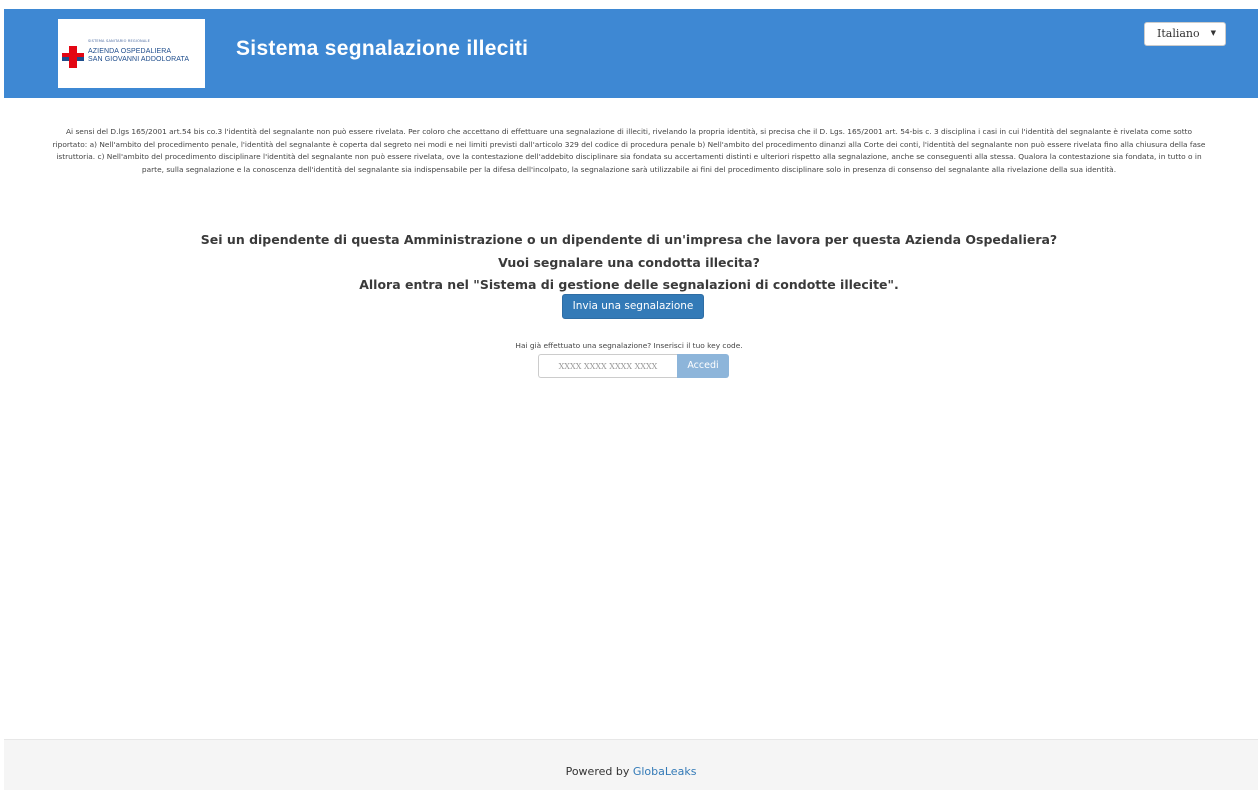  What do you see at coordinates (597, 771) in the screenshot?
I see `powered-by-label: Powered by` at bounding box center [597, 771].